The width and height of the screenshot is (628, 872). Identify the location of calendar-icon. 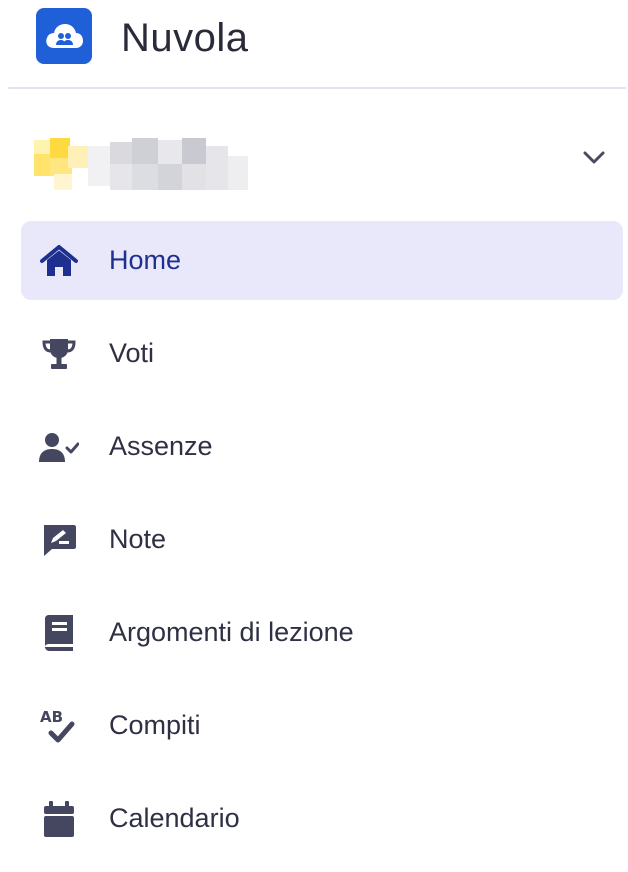
(59, 819).